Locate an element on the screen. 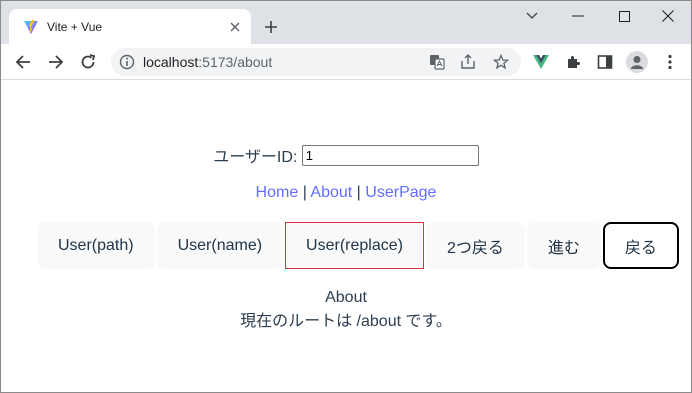 This screenshot has width=692, height=393. user-replace-button: User(replace) is located at coordinates (354, 245).